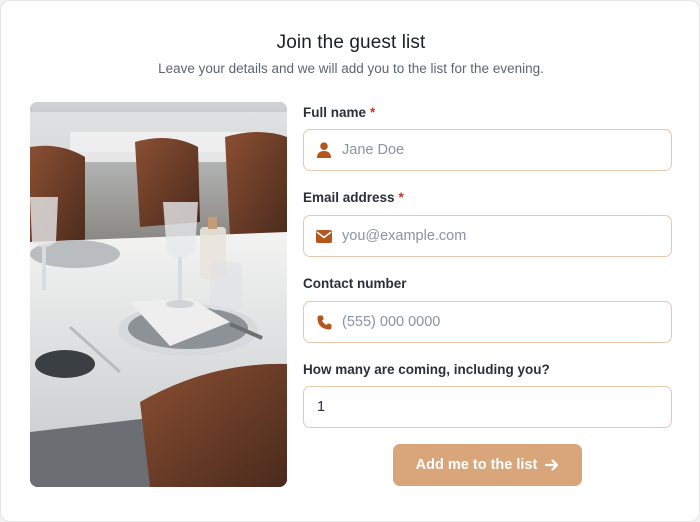 The image size is (700, 522). I want to click on add-to-list-button: Add me to the list, so click(487, 465).